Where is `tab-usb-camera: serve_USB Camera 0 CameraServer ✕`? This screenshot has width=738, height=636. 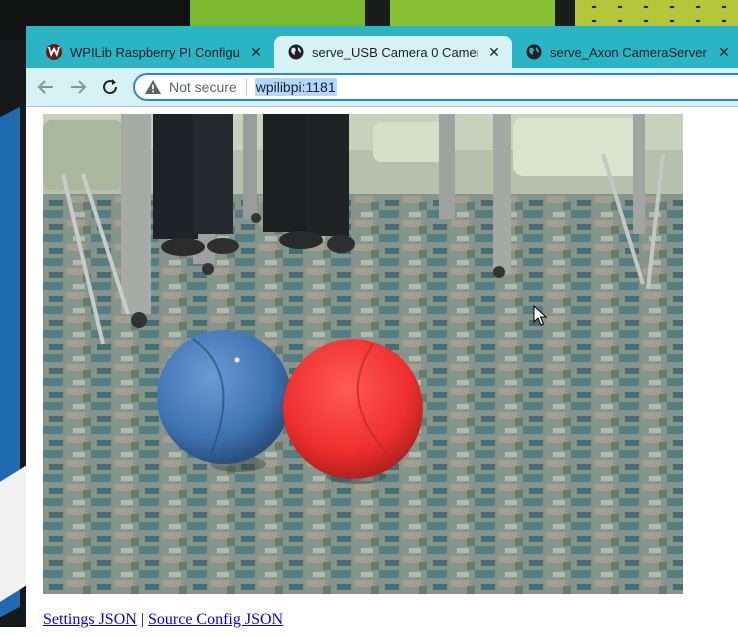 tab-usb-camera: serve_USB Camera 0 CameraServer ✕ is located at coordinates (393, 52).